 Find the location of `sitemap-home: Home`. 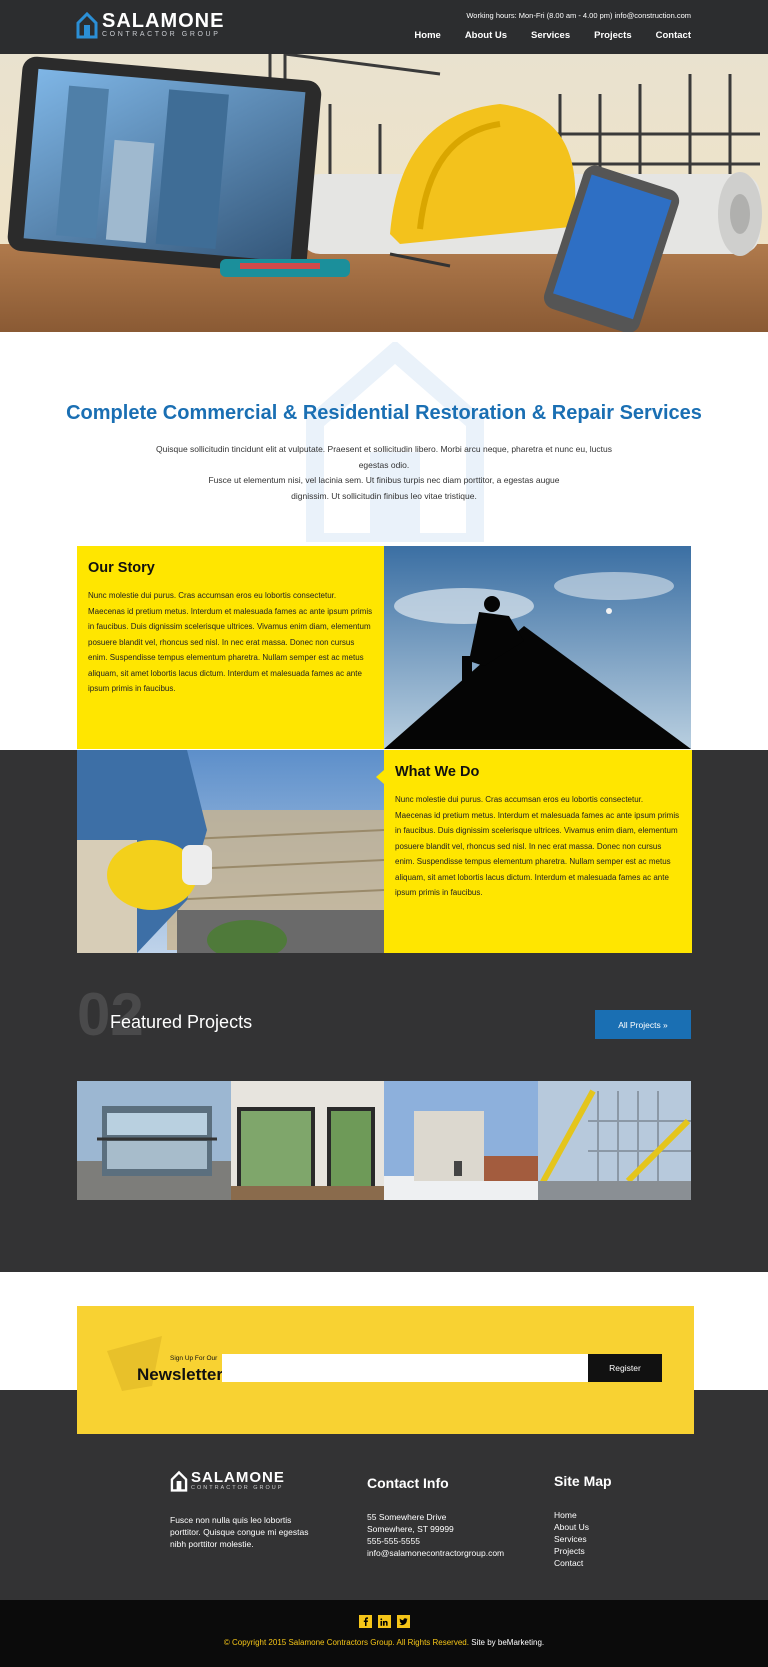

sitemap-home: Home is located at coordinates (583, 1515).